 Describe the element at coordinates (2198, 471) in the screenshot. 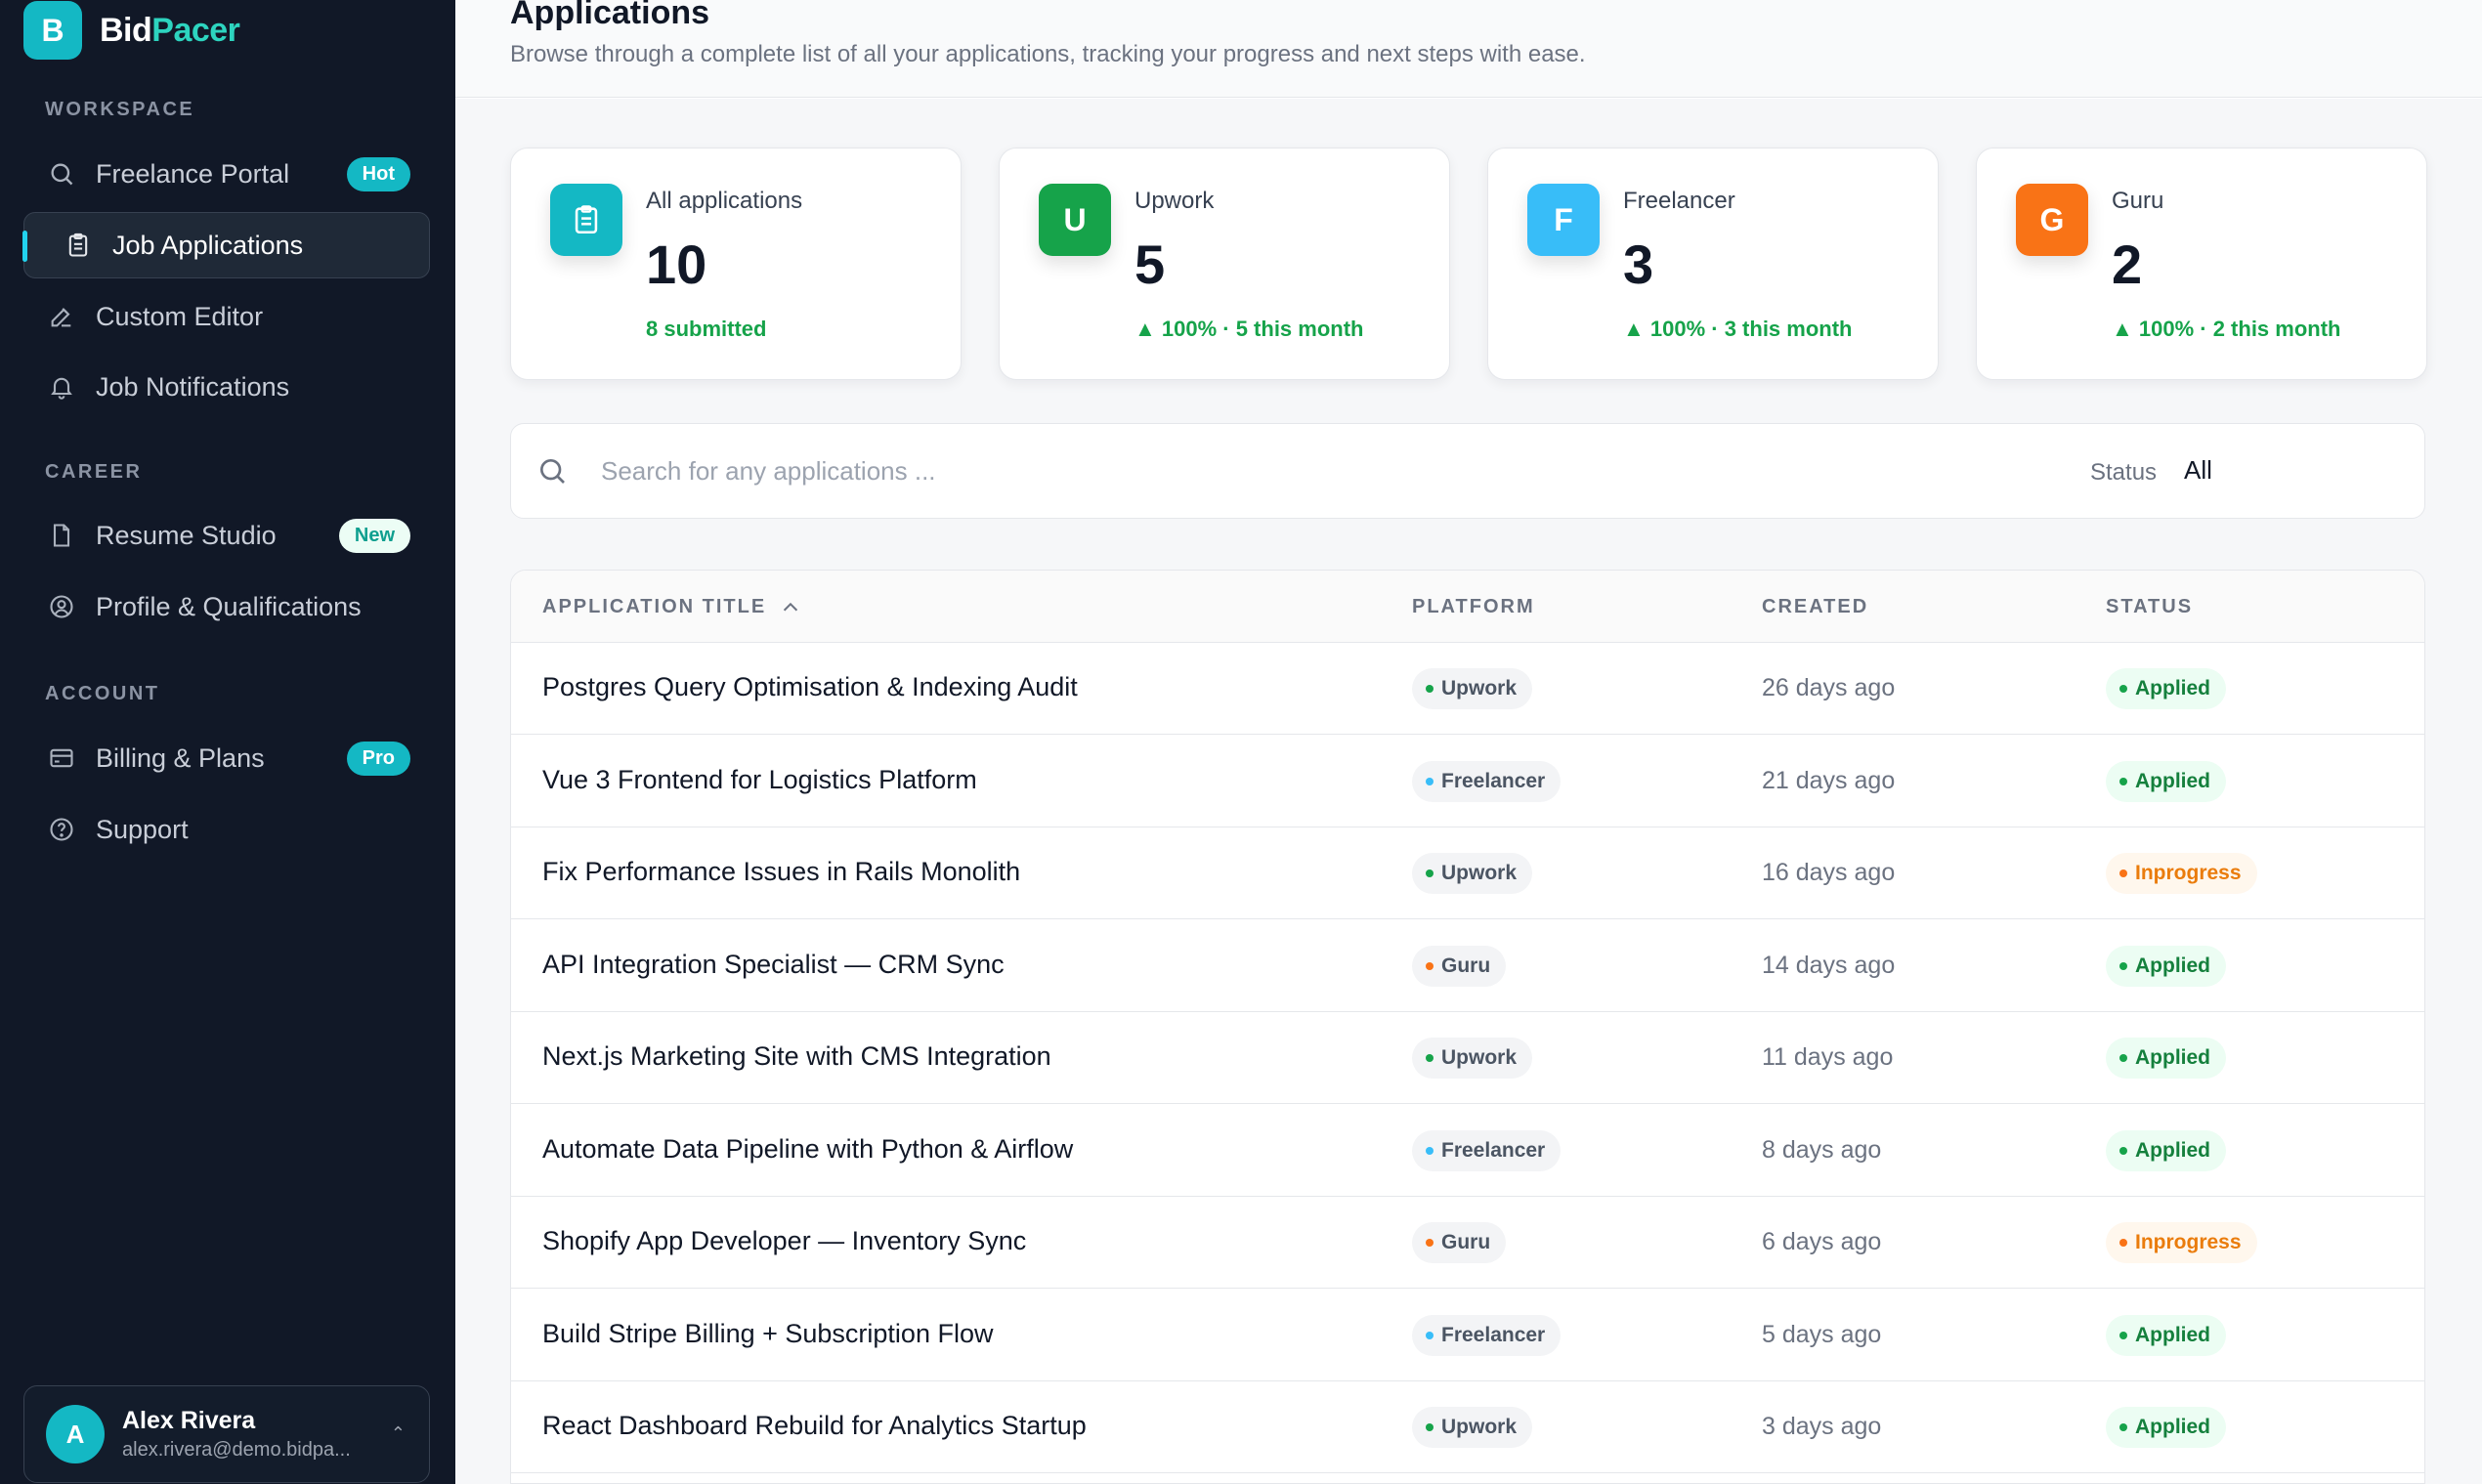

I see `status-filter-select: All` at that location.